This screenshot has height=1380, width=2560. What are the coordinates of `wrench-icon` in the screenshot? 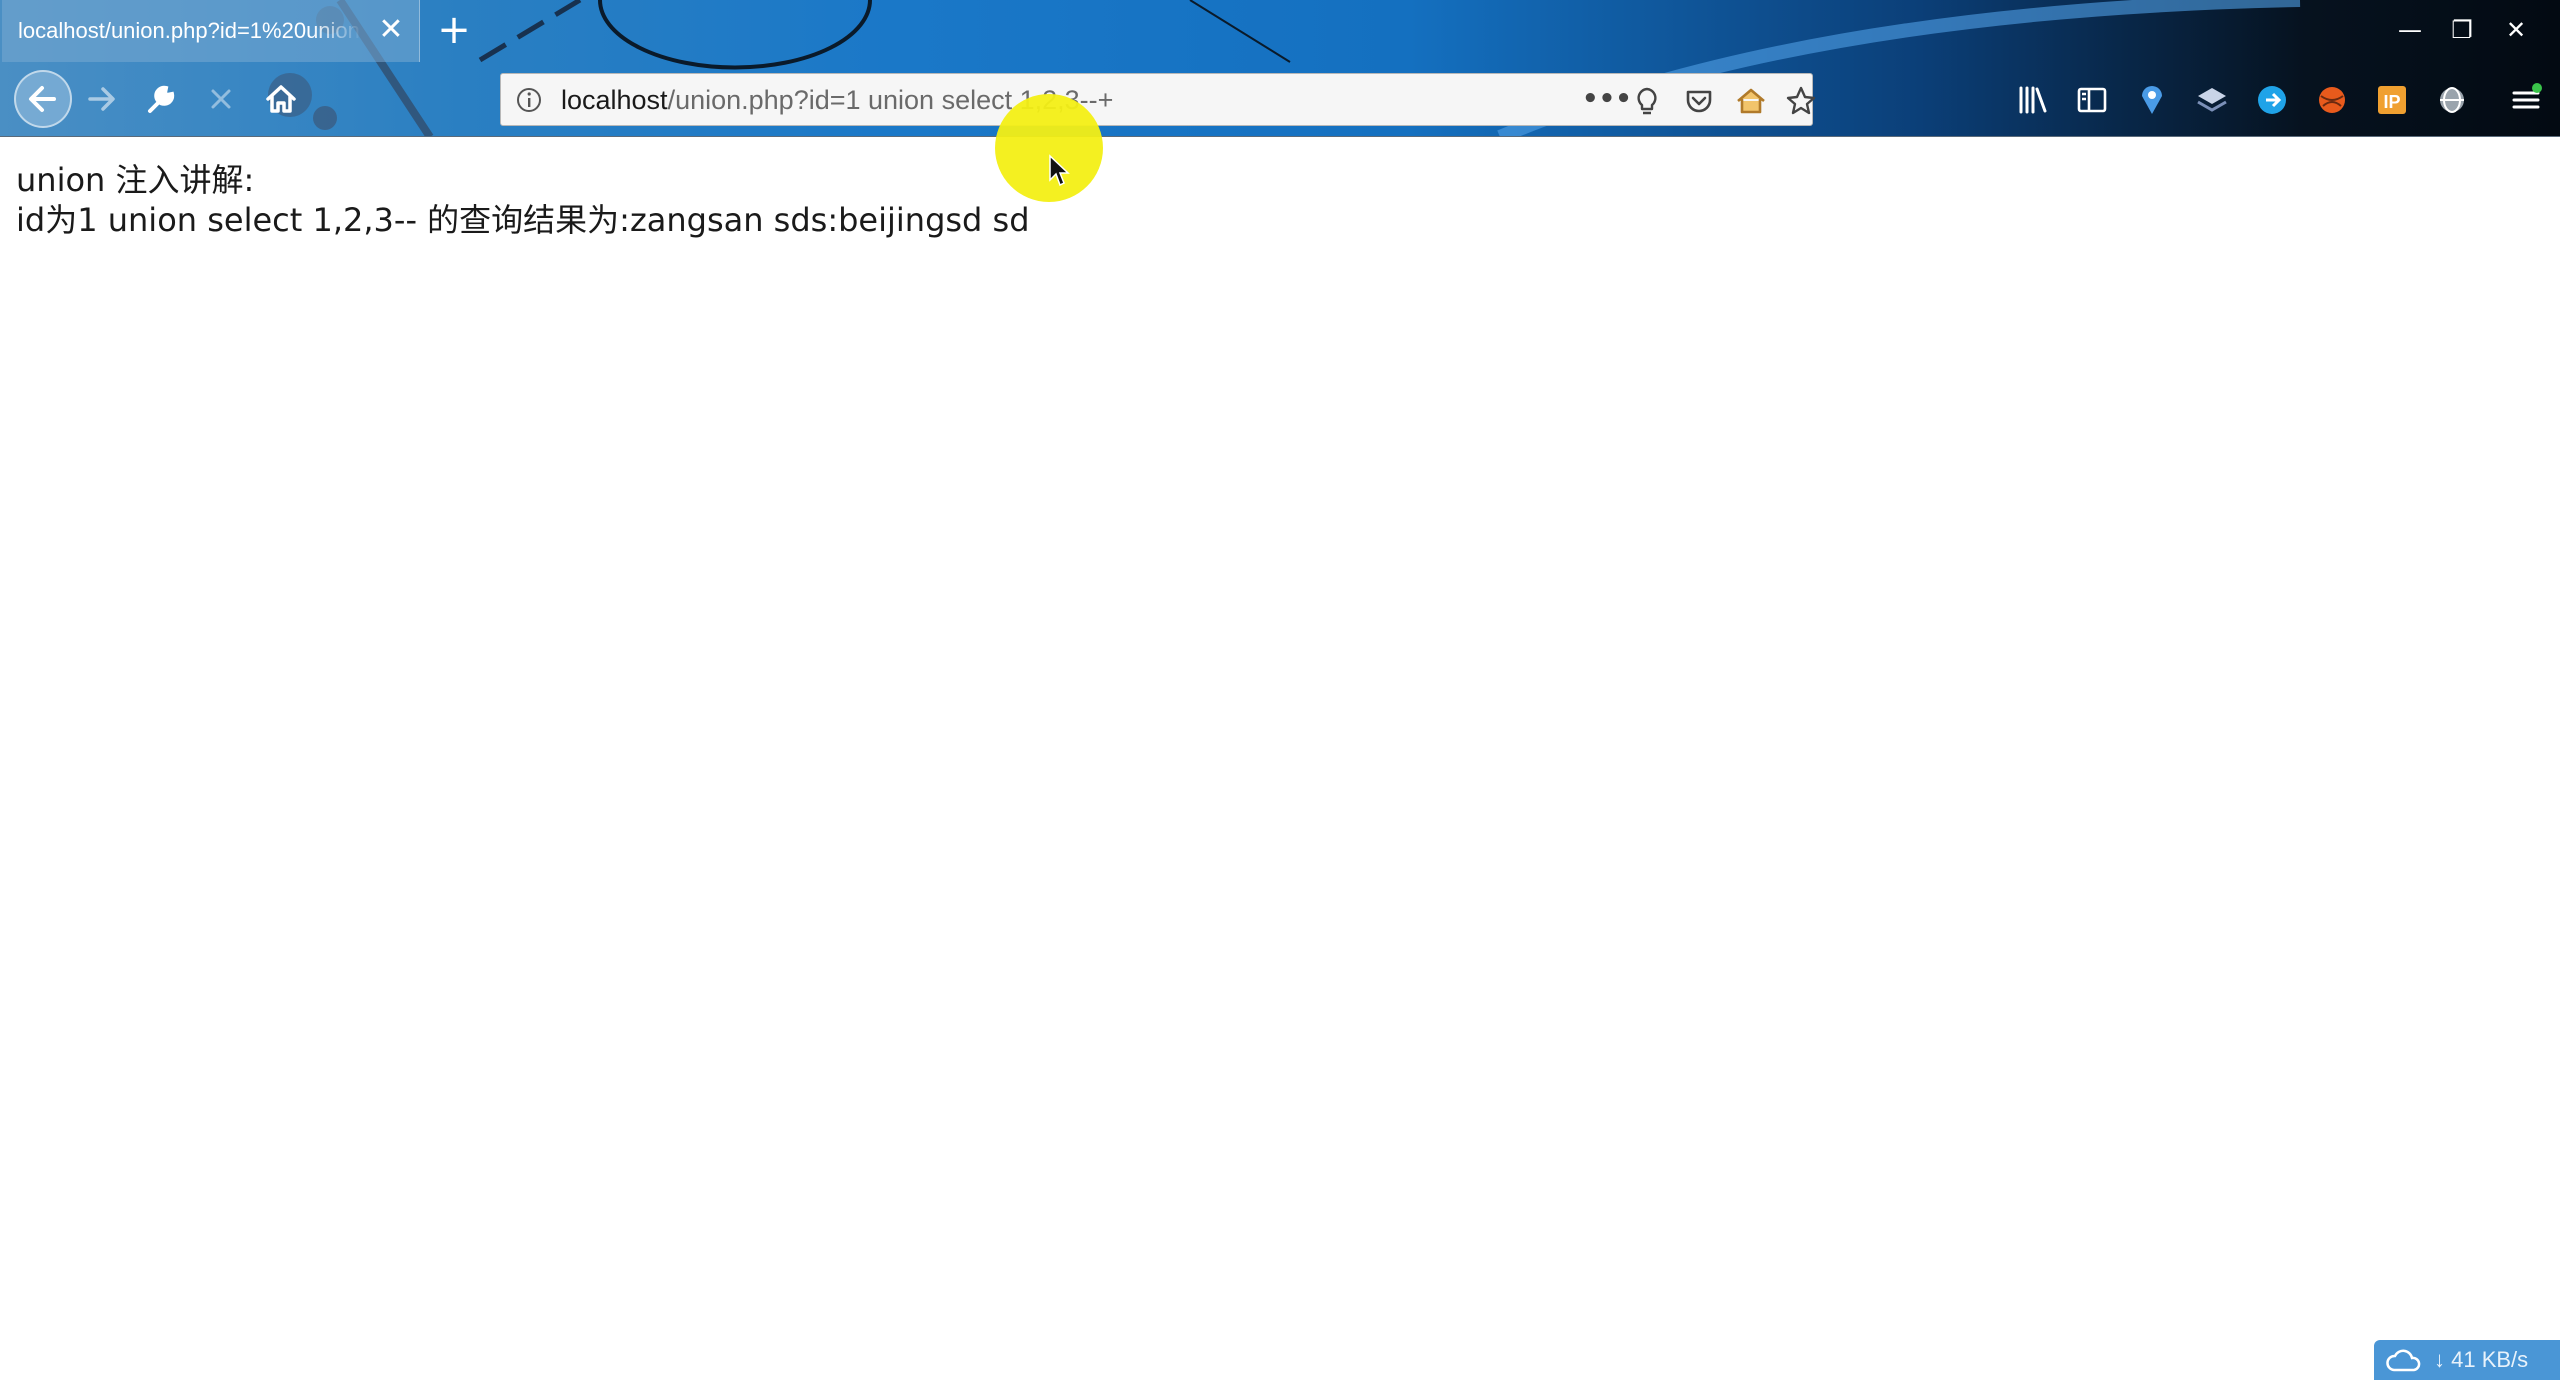 It's located at (161, 99).